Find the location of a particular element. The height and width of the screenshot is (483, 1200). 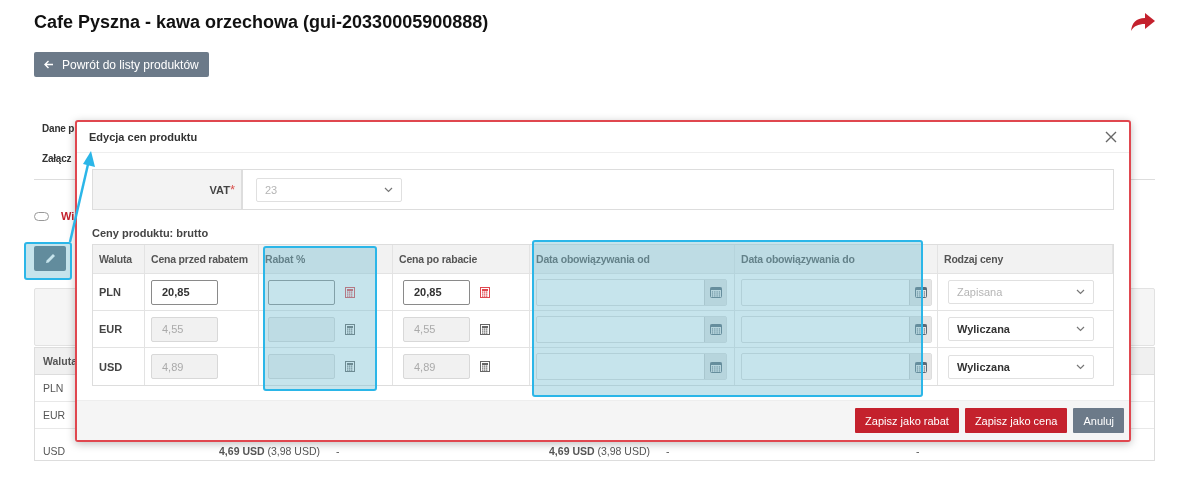

arrow-left-icon is located at coordinates (49, 64).